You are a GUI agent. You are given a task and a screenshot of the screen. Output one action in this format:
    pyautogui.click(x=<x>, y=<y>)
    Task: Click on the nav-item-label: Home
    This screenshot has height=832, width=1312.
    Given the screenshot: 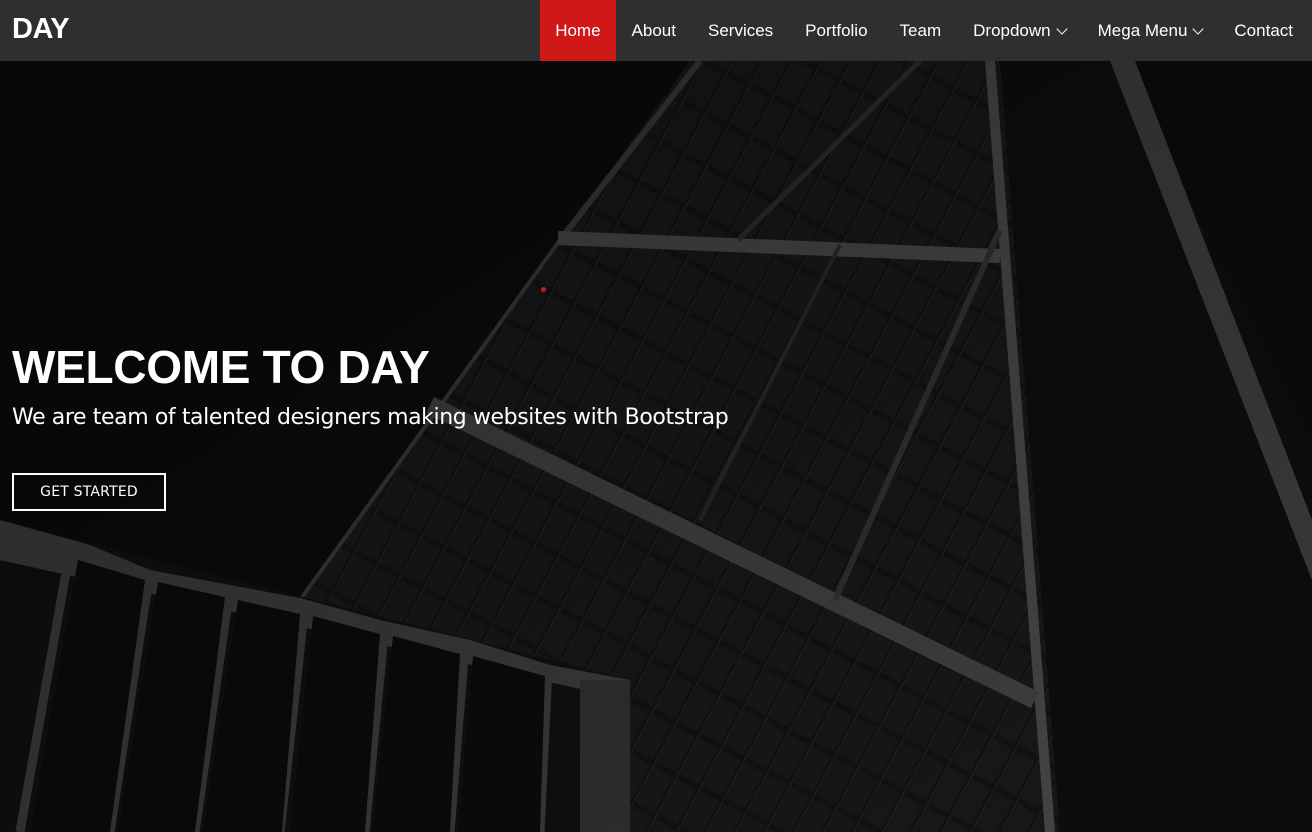 What is the action you would take?
    pyautogui.click(x=578, y=30)
    